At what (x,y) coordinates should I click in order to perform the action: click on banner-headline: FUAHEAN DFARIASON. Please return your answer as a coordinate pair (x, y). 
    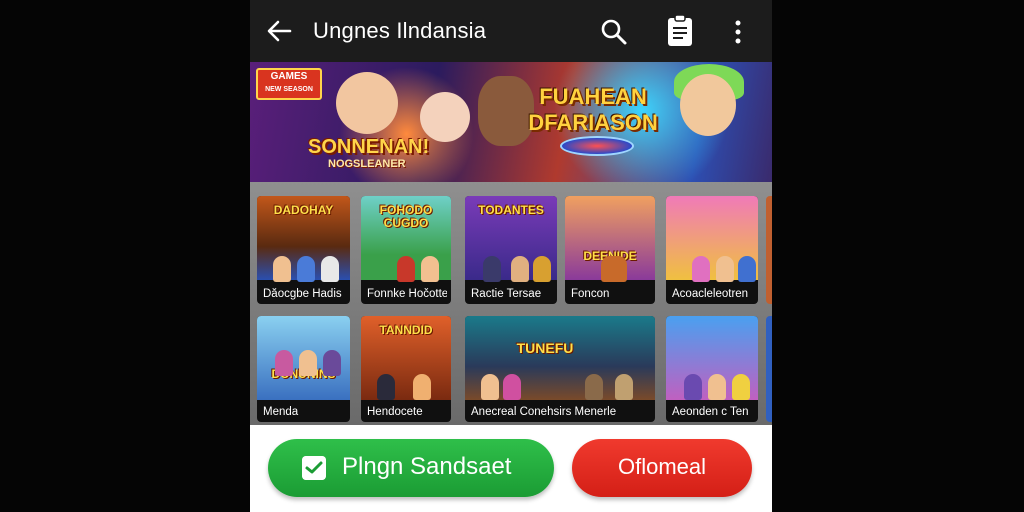
    Looking at the image, I should click on (593, 109).